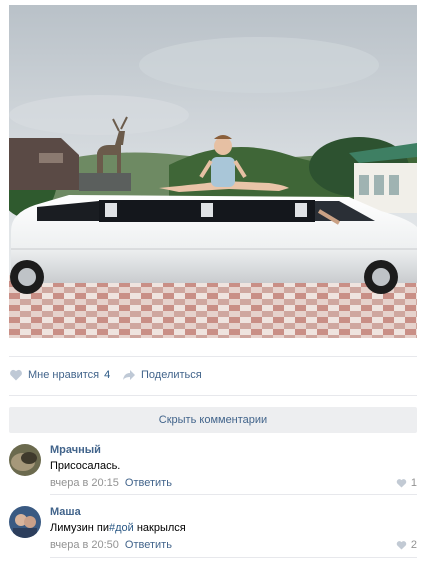 This screenshot has width=432, height=566. I want to click on hashtag-link: #дой, so click(121, 528).